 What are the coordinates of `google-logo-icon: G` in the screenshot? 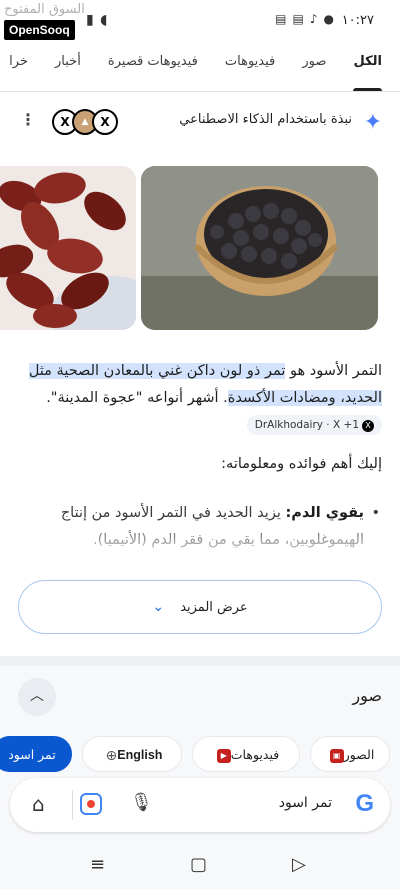 It's located at (364, 803).